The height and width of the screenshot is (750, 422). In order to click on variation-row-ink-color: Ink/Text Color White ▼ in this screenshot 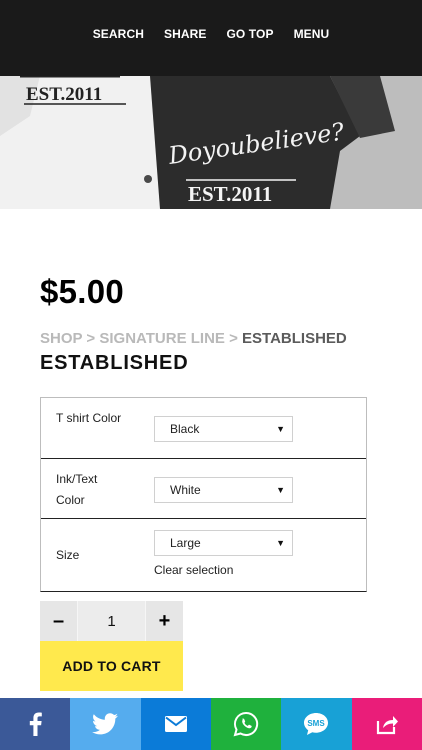, I will do `click(203, 489)`.